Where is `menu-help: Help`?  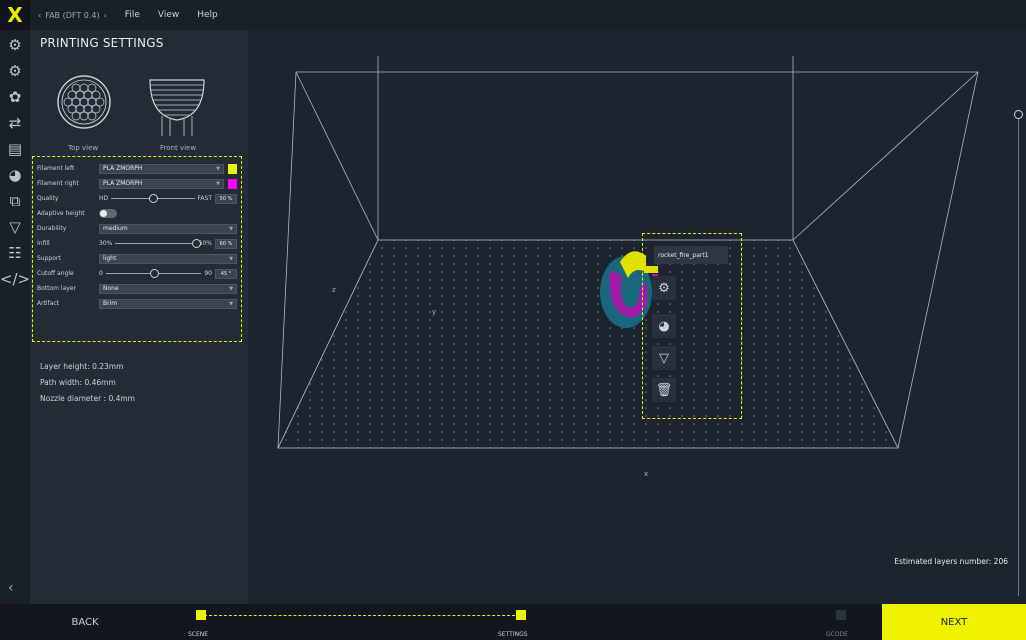 menu-help: Help is located at coordinates (207, 15).